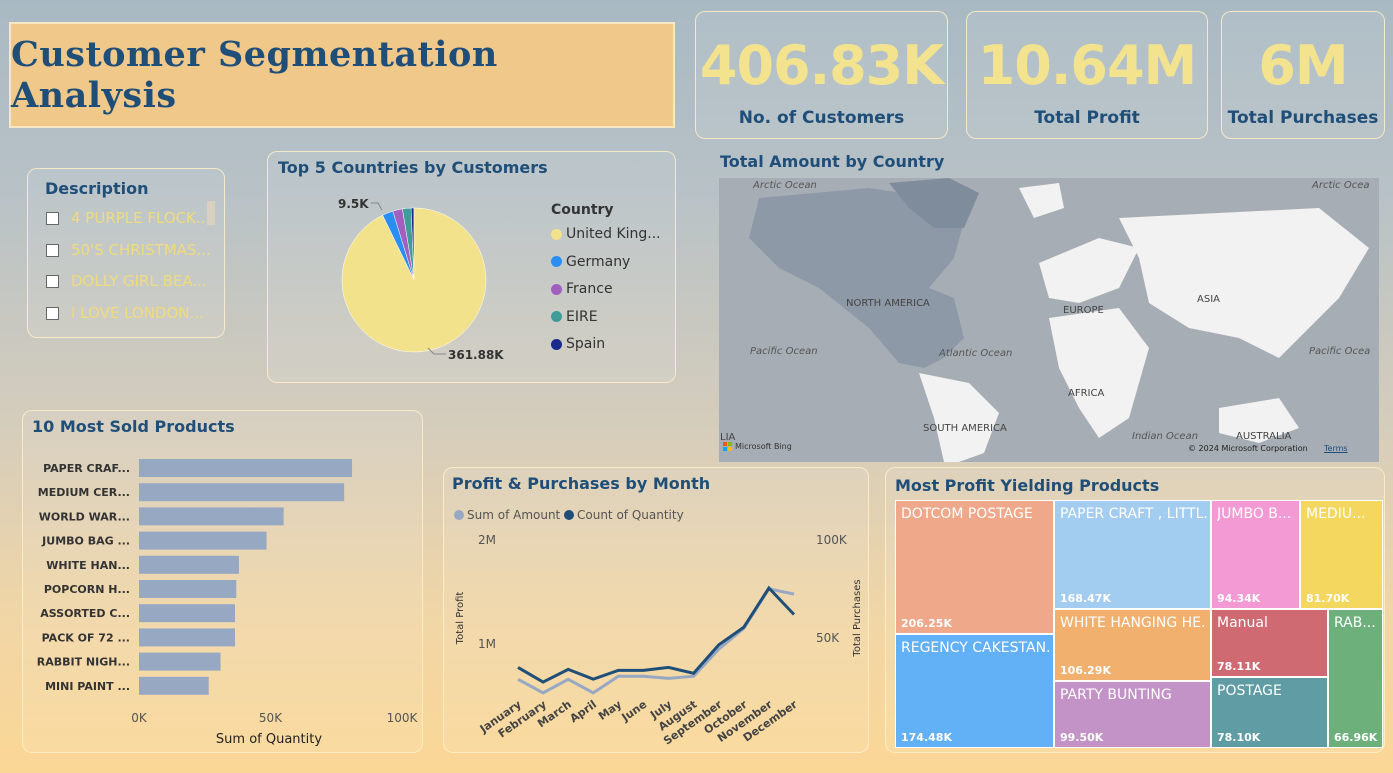  What do you see at coordinates (888, 303) in the screenshot?
I see `map-label: NORTH AMERICA` at bounding box center [888, 303].